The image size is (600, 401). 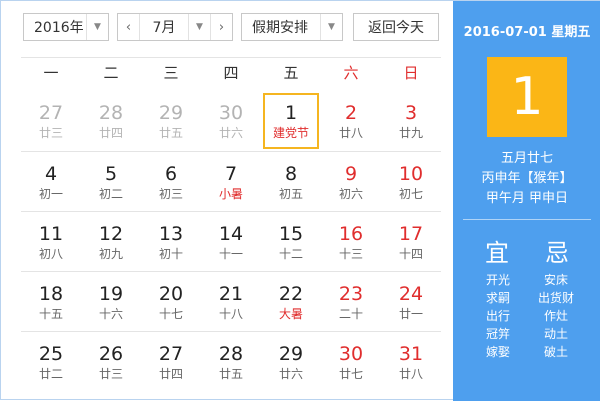 I want to click on calendar-day: 5 初二, so click(x=111, y=181).